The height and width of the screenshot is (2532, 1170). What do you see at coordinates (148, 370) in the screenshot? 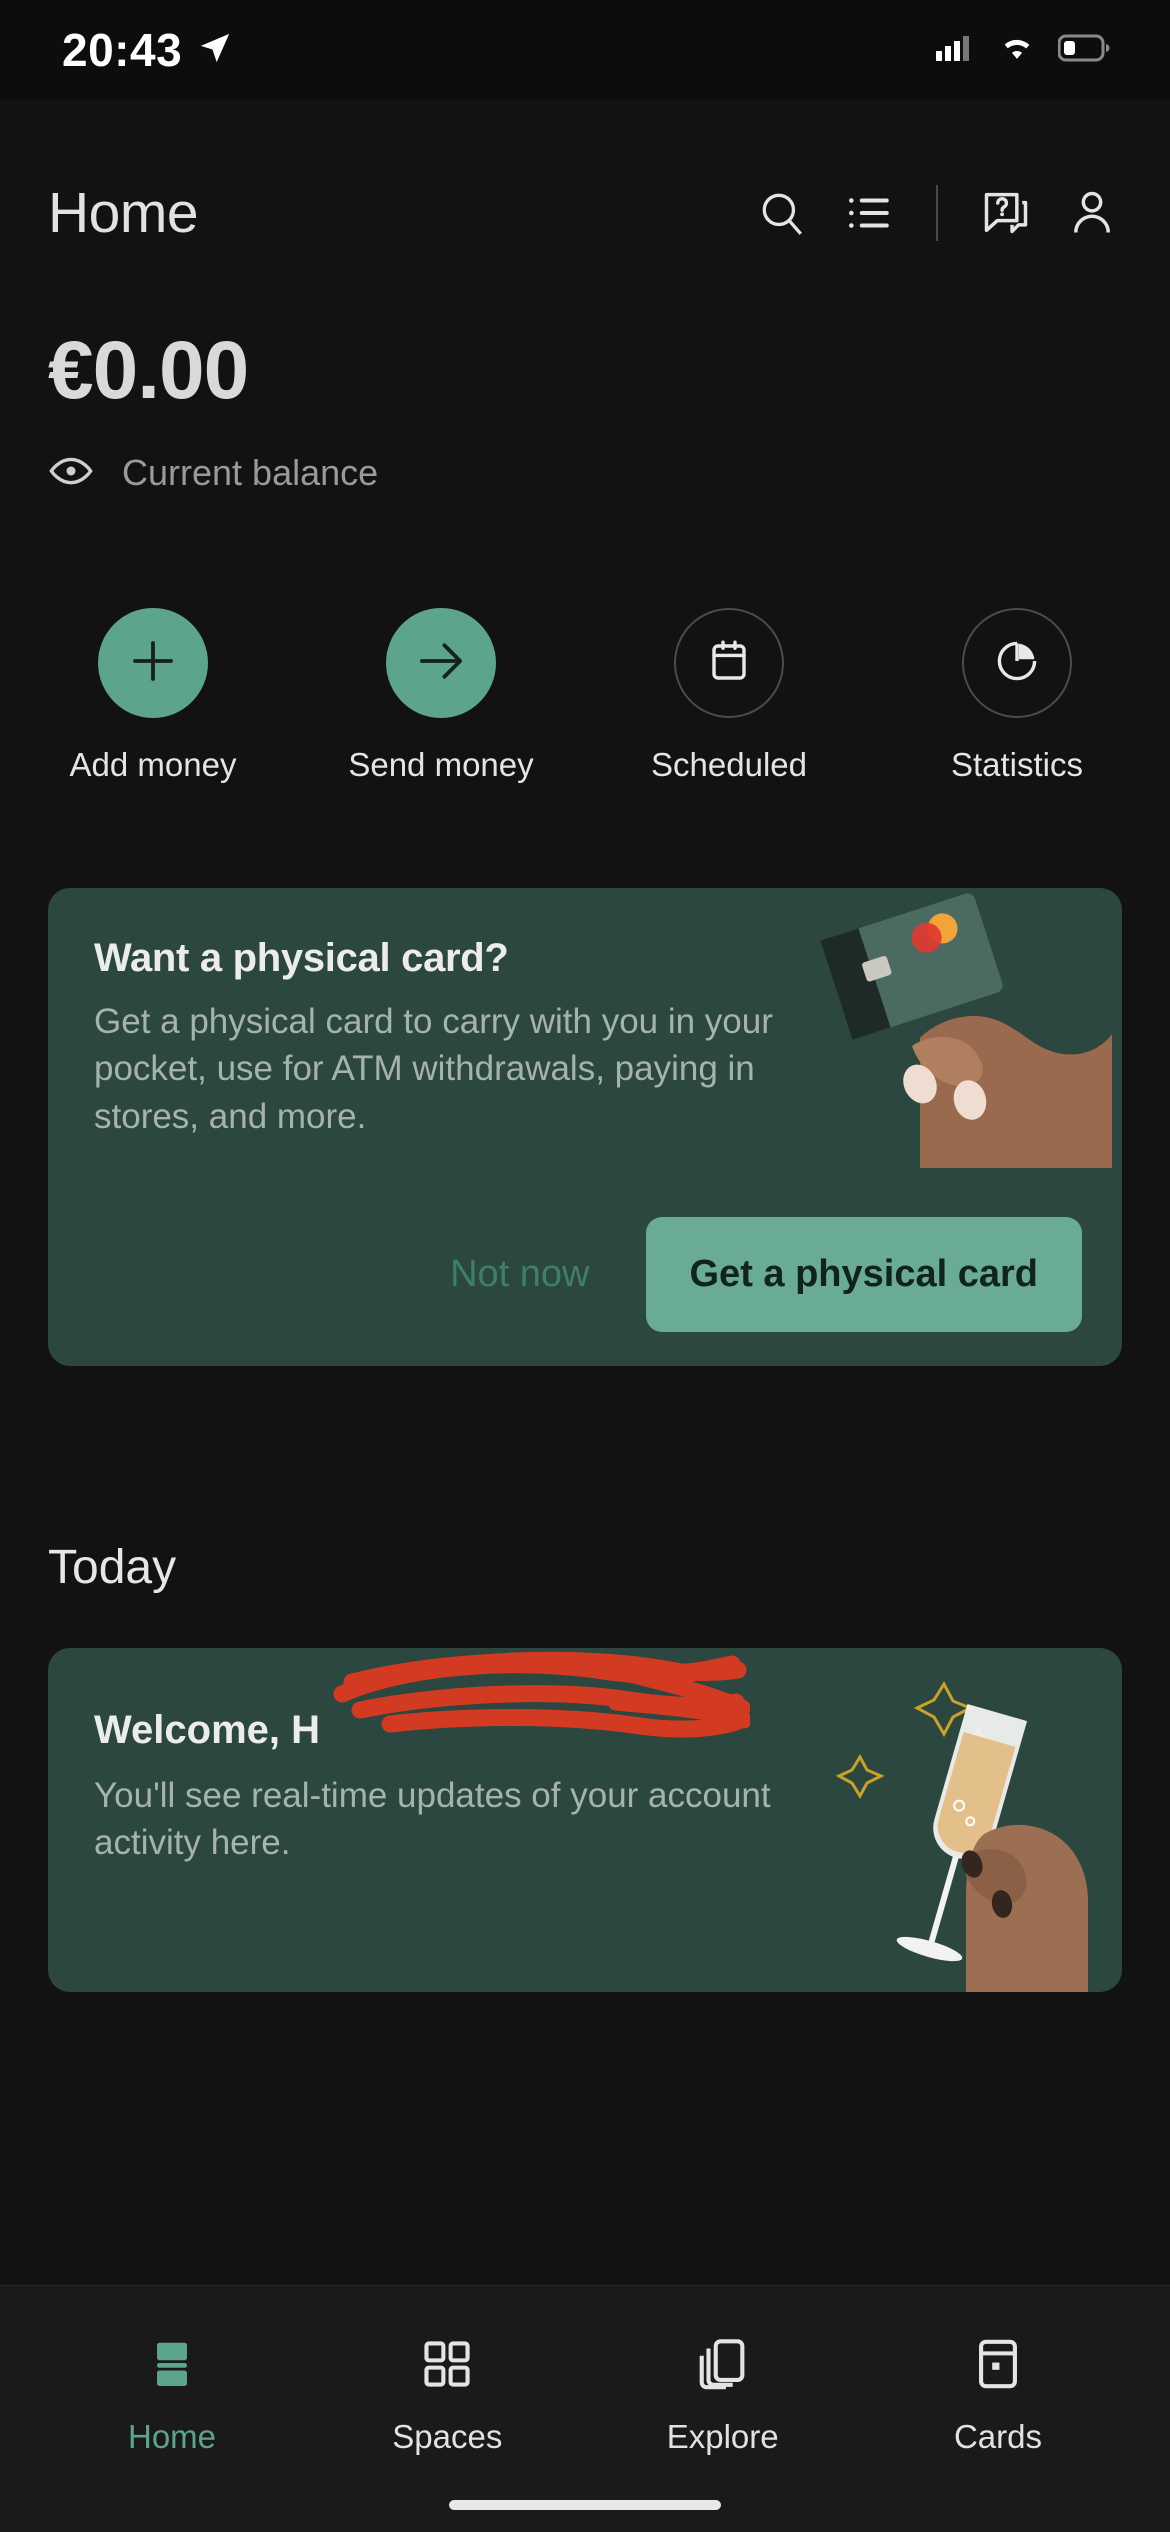
I see `balance-amount: €0.00` at bounding box center [148, 370].